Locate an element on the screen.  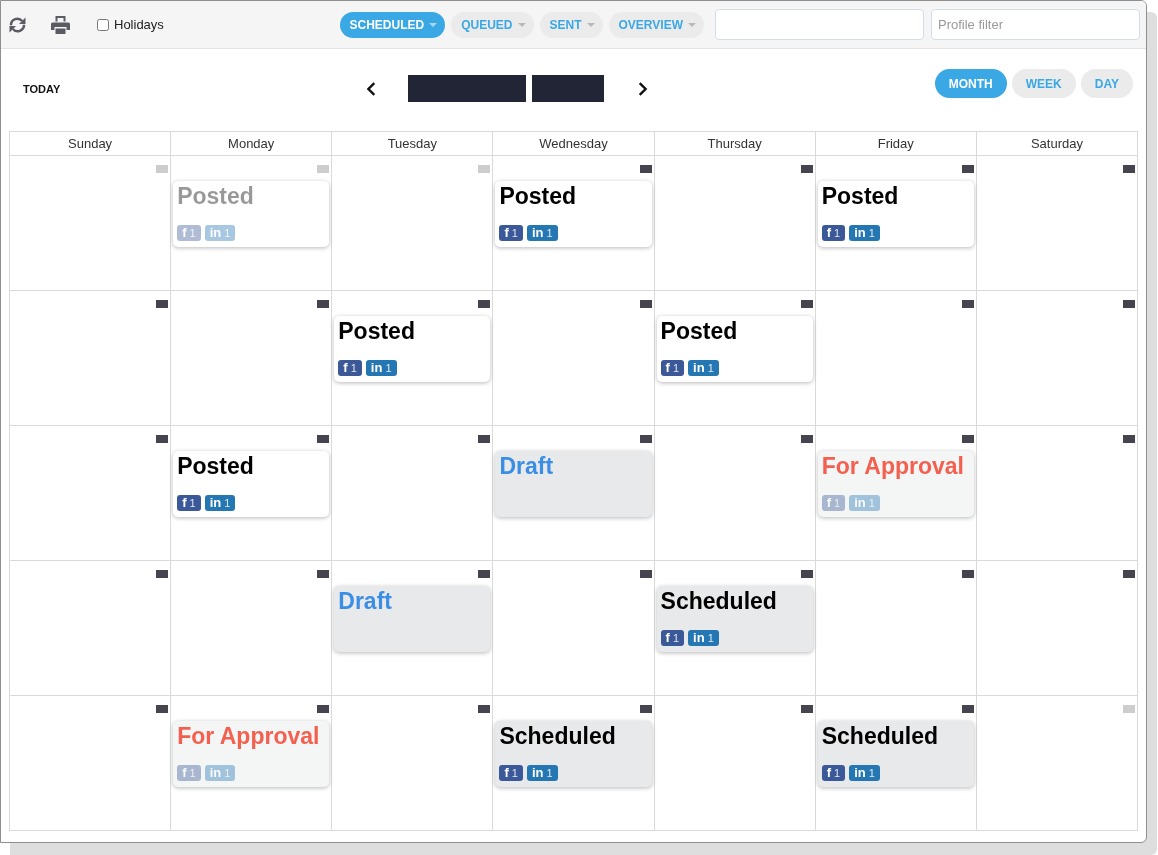
filter-button: OVERVIEW is located at coordinates (656, 24).